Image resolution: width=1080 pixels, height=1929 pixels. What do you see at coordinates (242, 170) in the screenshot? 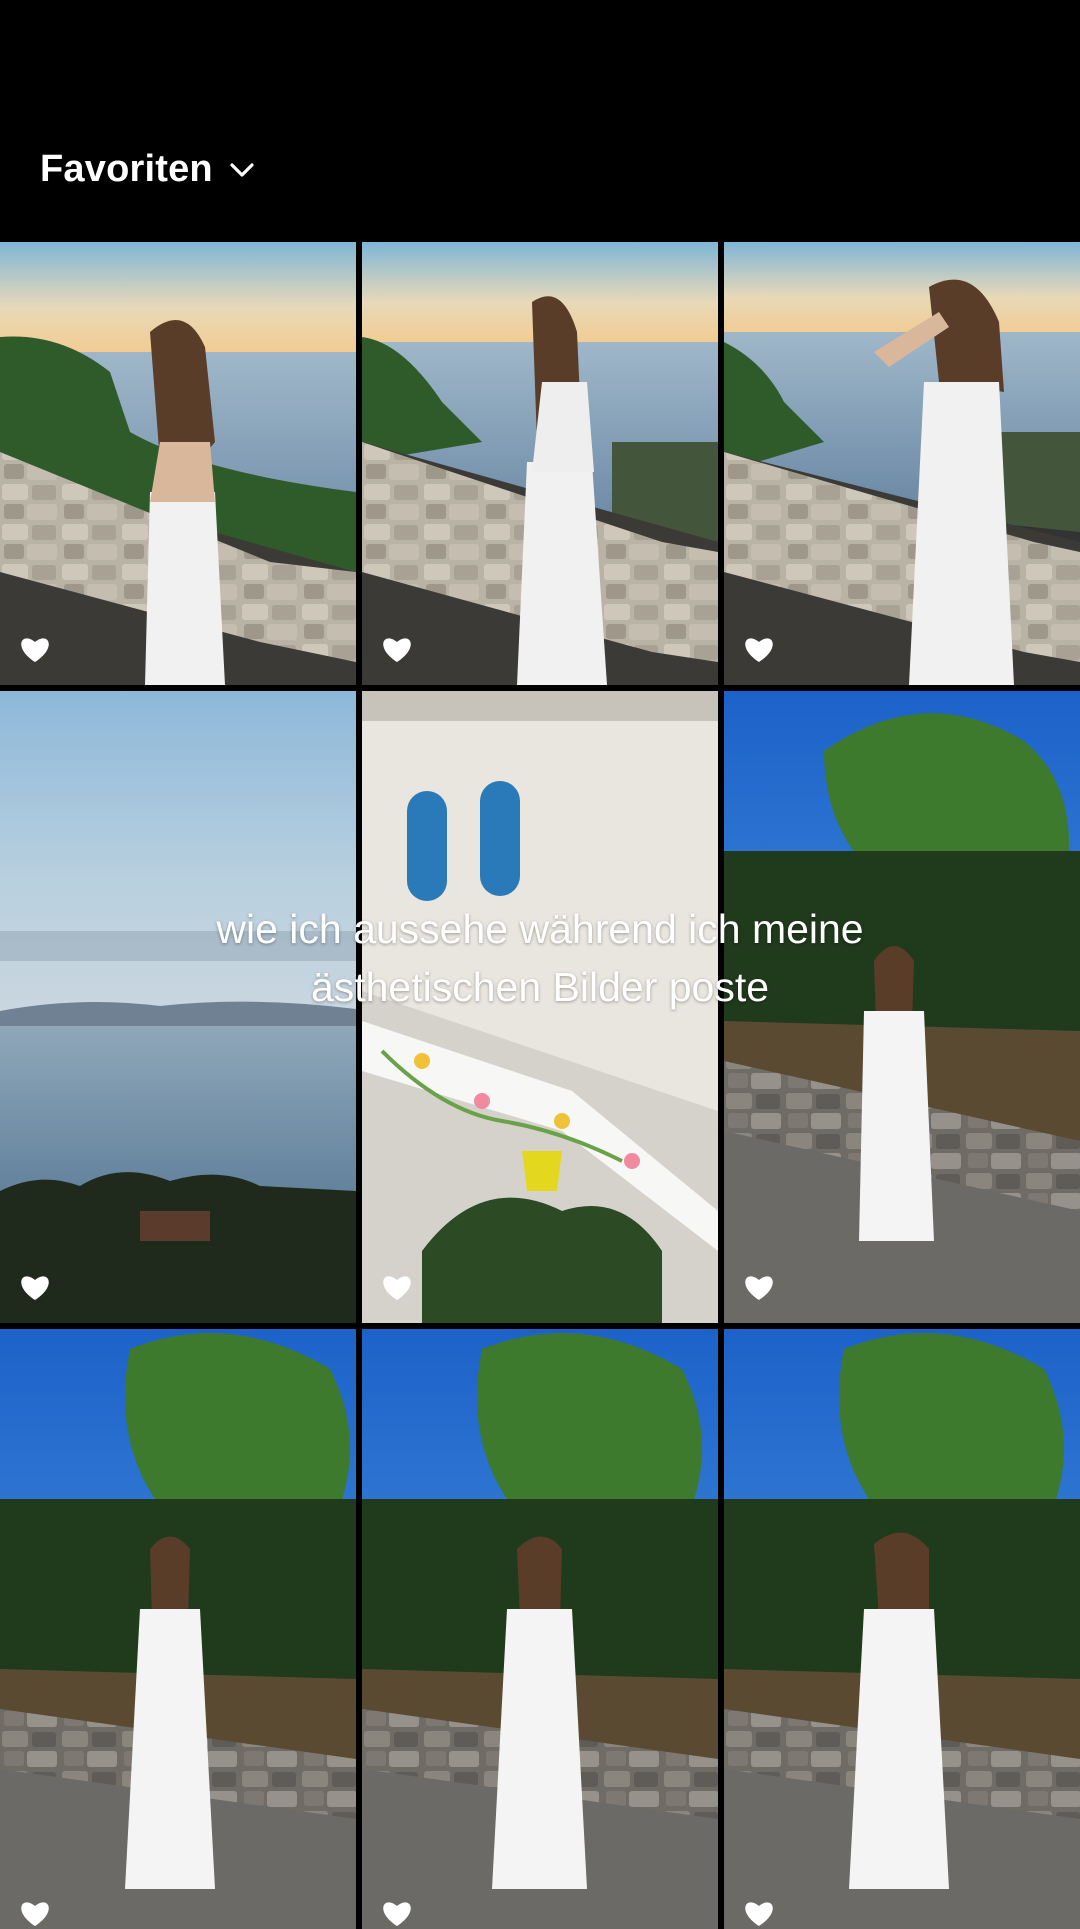
I see `chevron-down-icon` at bounding box center [242, 170].